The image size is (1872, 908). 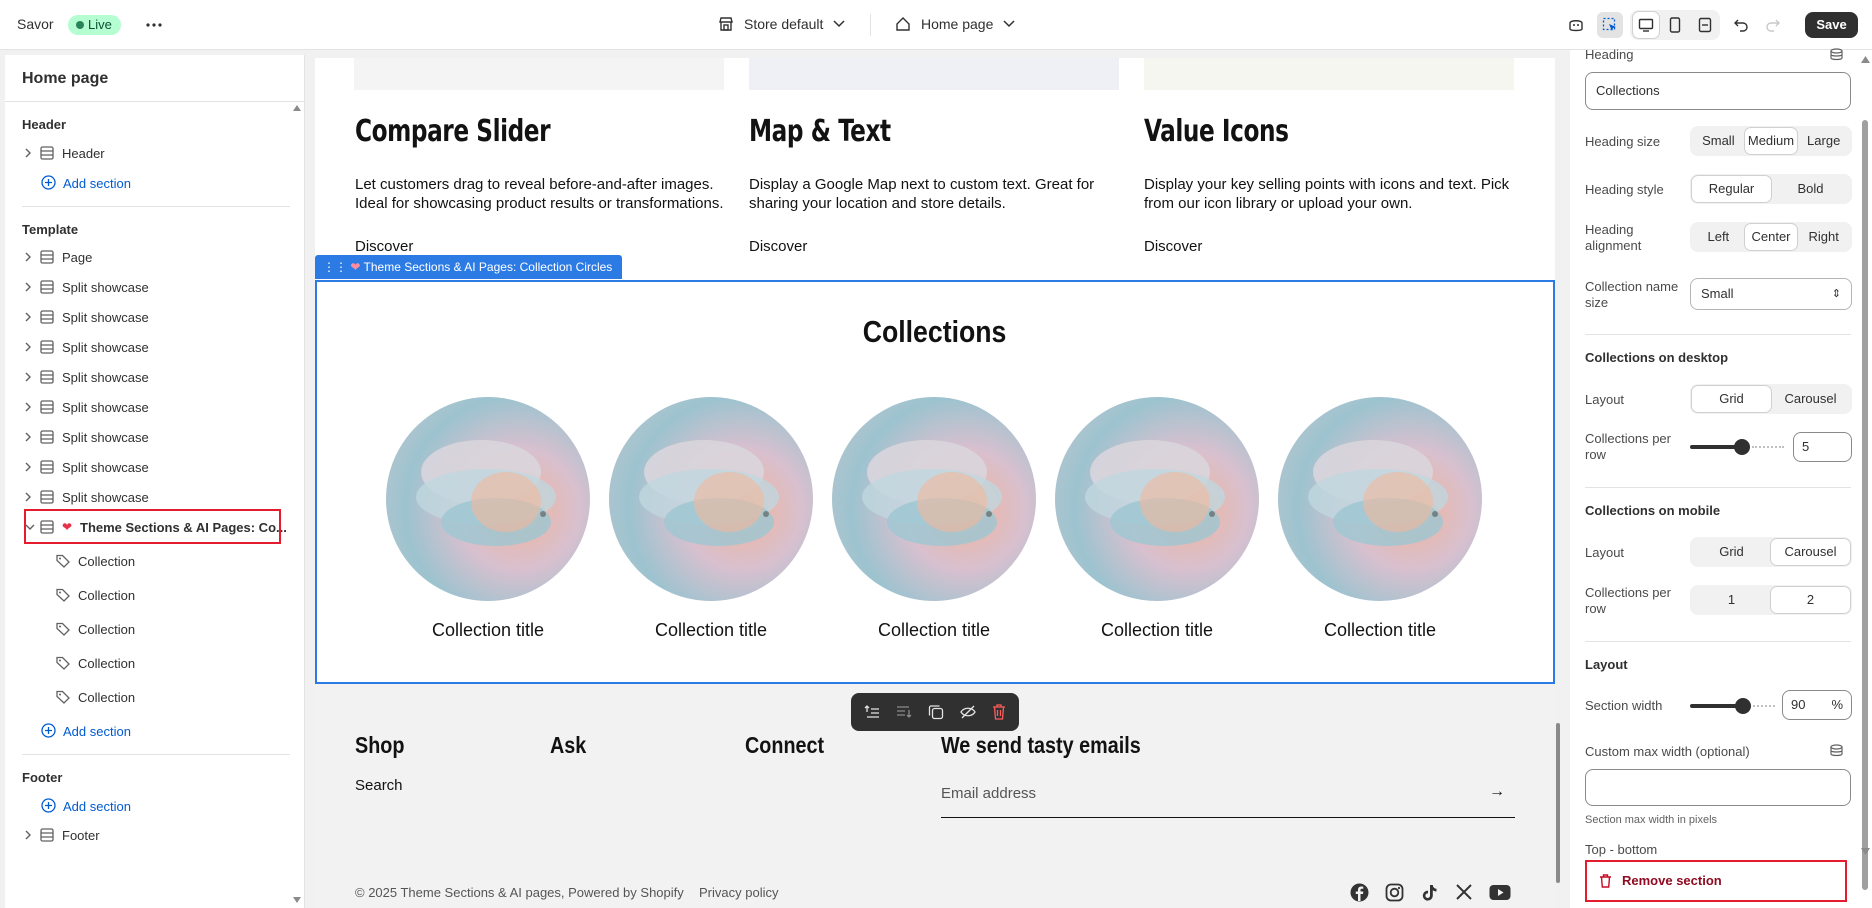 I want to click on section-width-slider-knob, so click(x=1743, y=706).